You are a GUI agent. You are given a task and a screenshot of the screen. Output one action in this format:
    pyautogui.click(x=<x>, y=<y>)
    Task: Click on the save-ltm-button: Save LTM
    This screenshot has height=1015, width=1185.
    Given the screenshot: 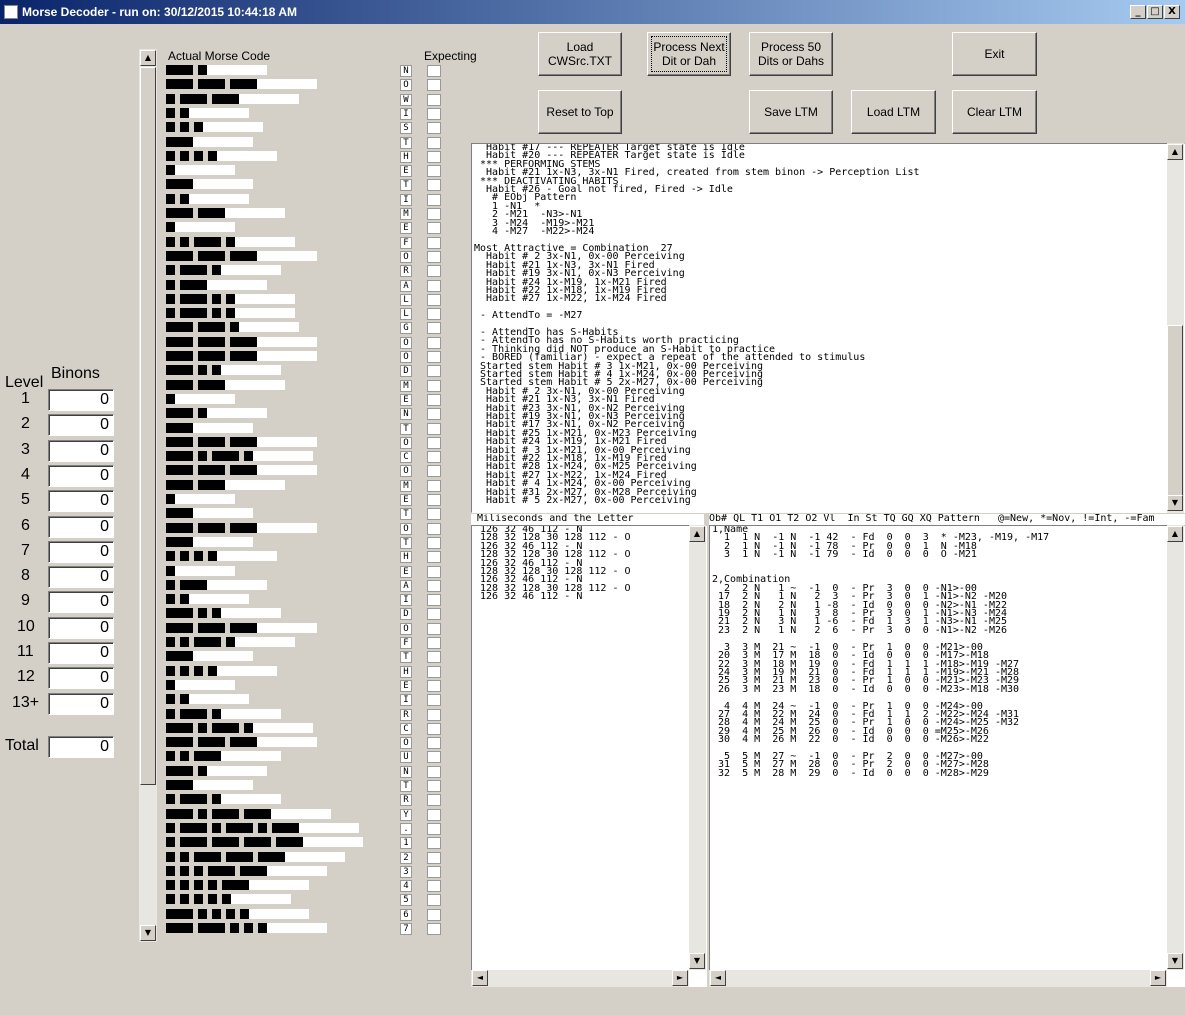 What is the action you would take?
    pyautogui.click(x=791, y=112)
    